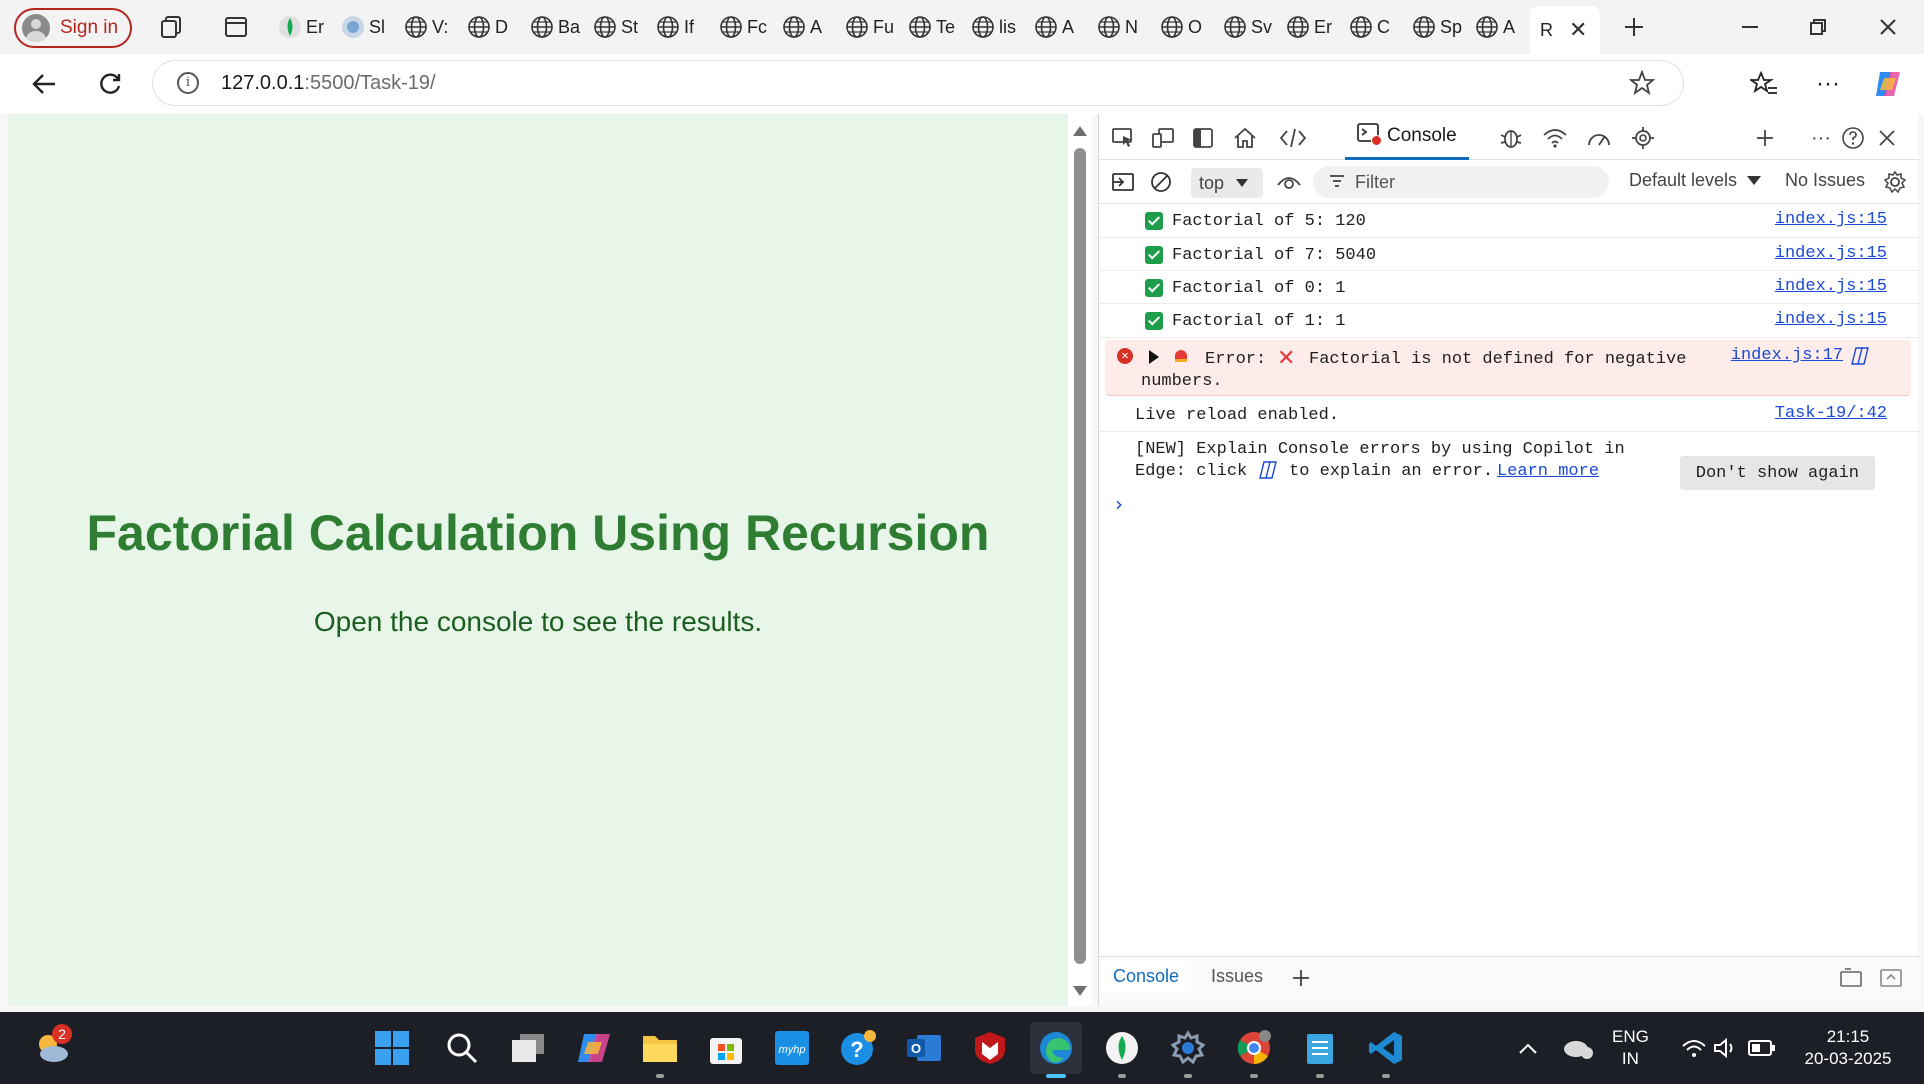 The image size is (1924, 1084). I want to click on scrollbar-thumb, so click(1080, 556).